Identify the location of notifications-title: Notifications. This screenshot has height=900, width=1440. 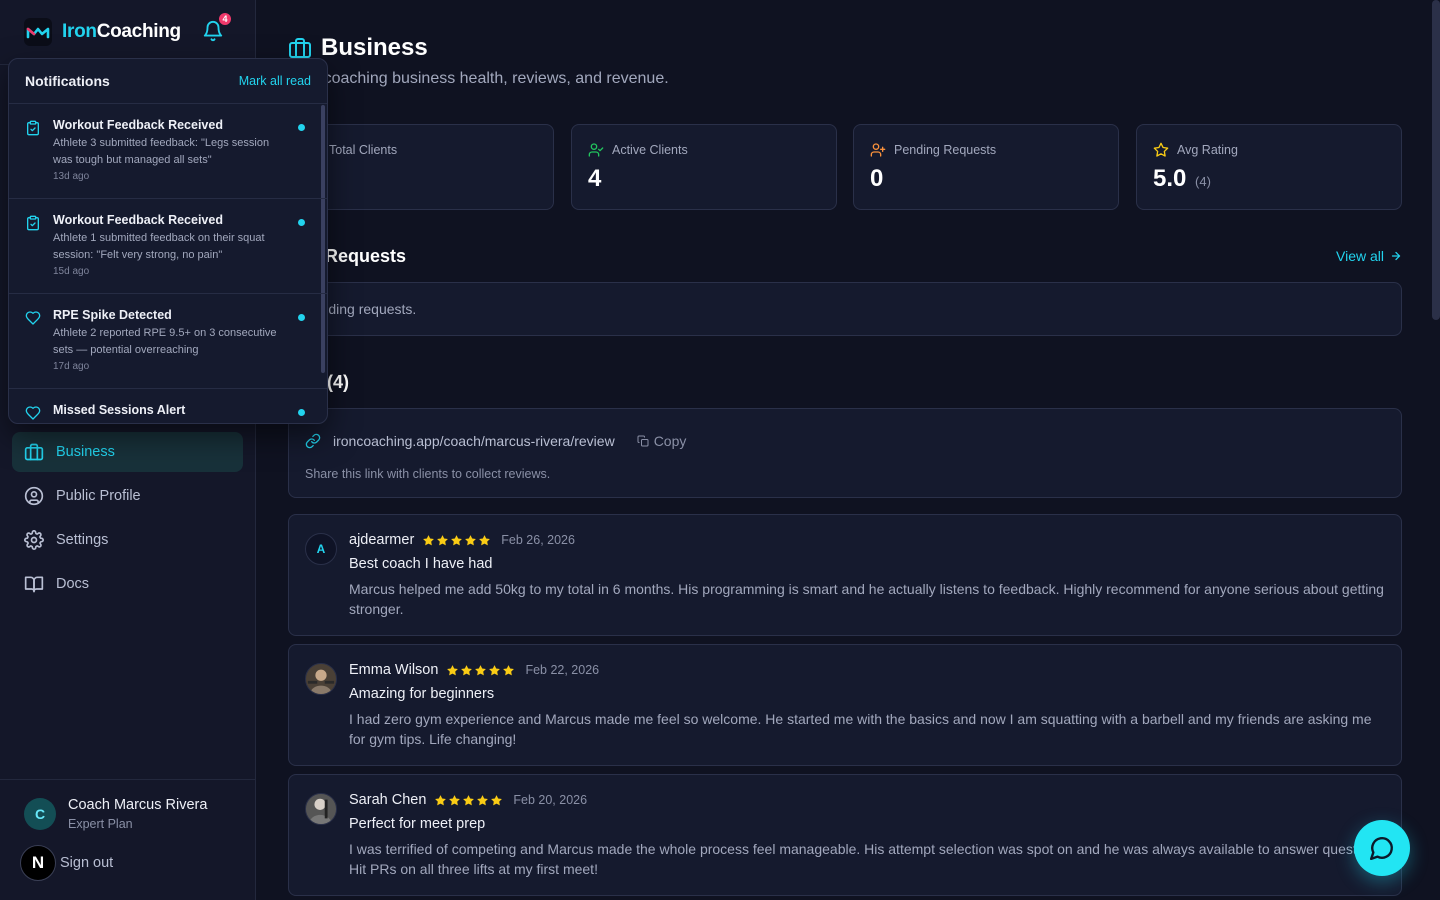
(67, 81).